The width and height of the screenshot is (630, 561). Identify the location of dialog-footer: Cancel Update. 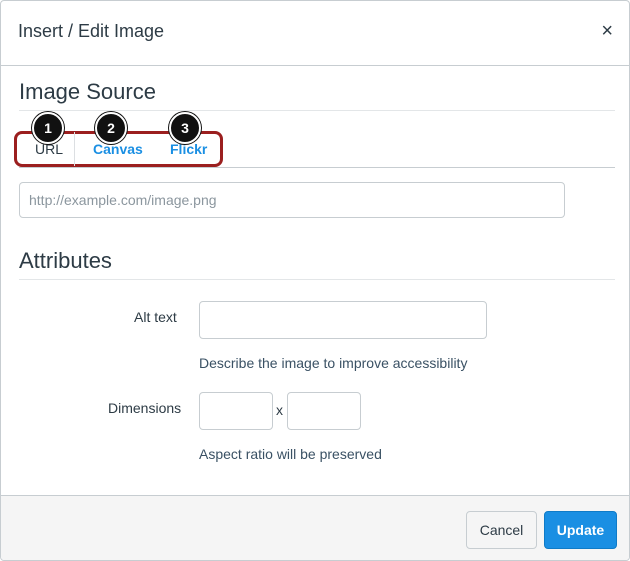
(315, 527).